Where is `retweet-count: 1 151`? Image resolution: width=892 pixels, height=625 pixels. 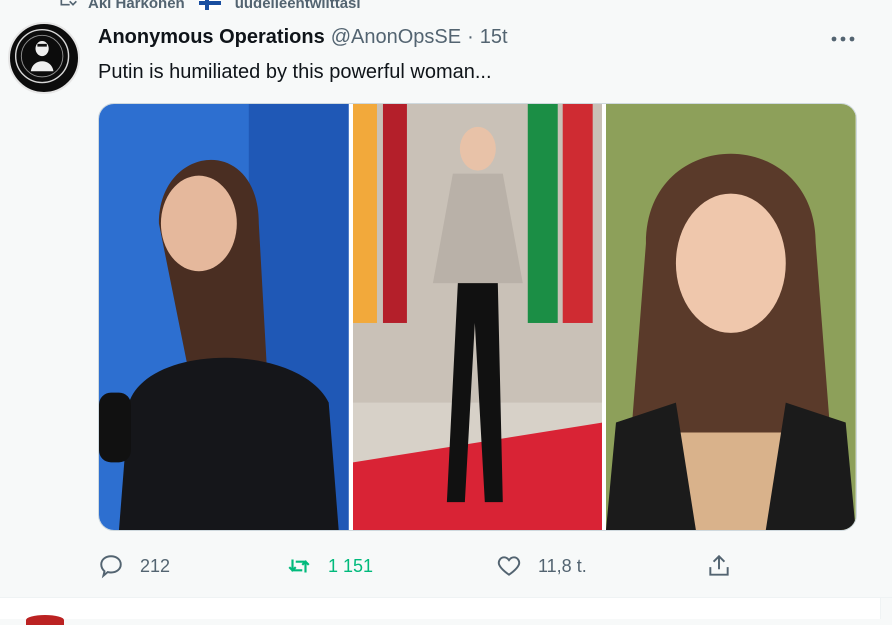 retweet-count: 1 151 is located at coordinates (351, 565).